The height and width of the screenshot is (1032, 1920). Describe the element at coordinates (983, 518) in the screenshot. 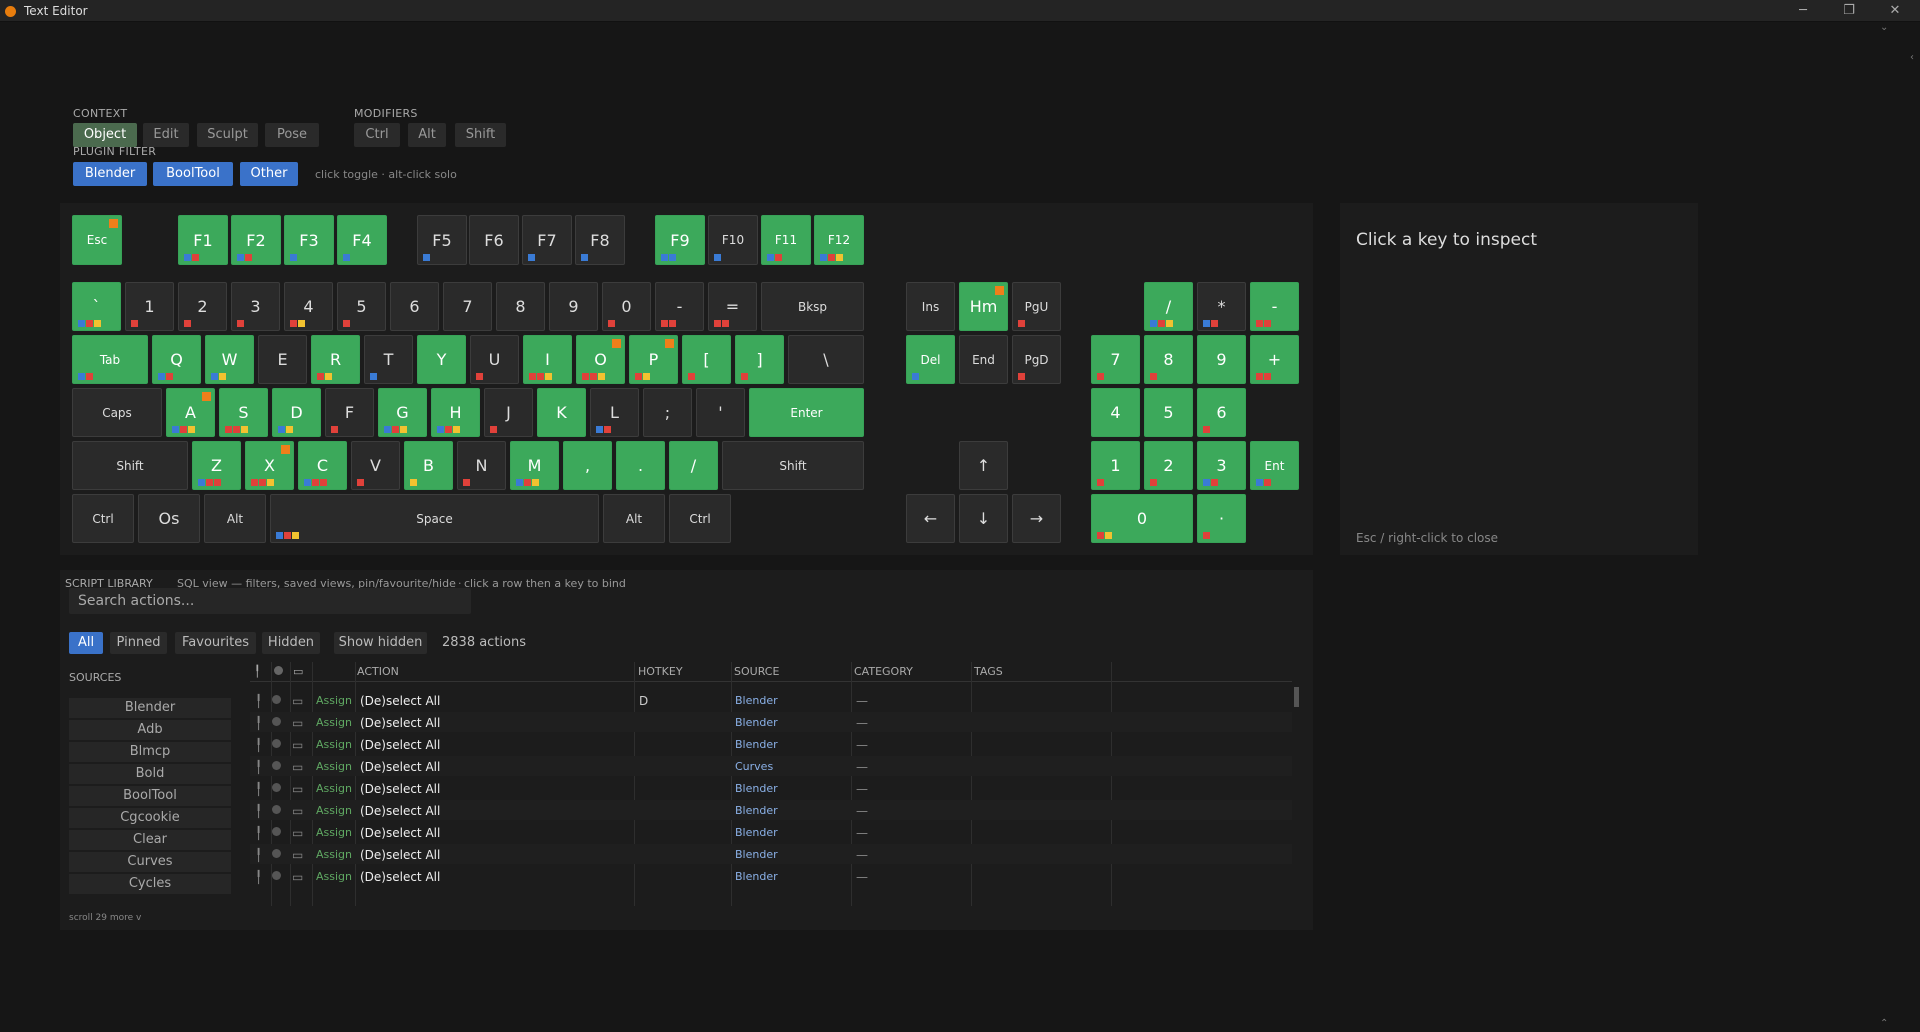

I see `key-down: ↓` at that location.